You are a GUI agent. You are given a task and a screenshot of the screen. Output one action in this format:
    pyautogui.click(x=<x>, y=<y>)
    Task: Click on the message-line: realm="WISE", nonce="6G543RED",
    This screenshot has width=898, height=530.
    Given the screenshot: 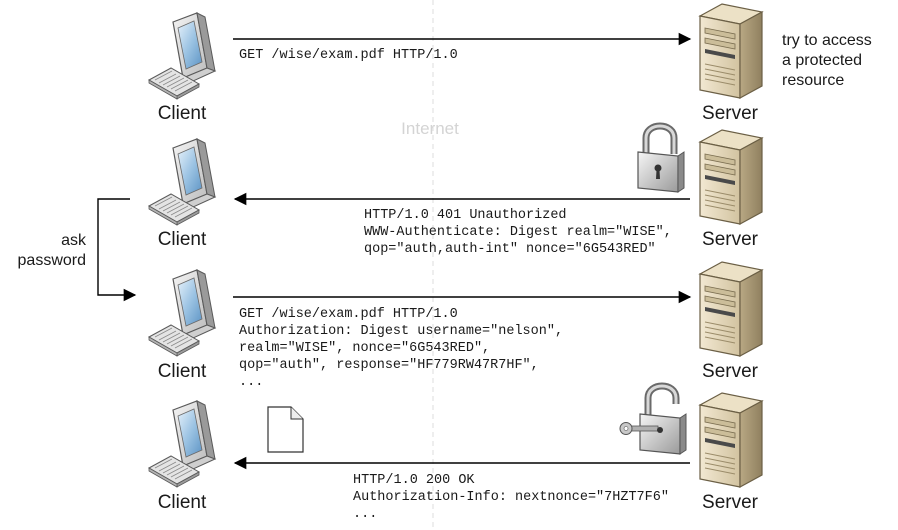 What is the action you would take?
    pyautogui.click(x=364, y=348)
    